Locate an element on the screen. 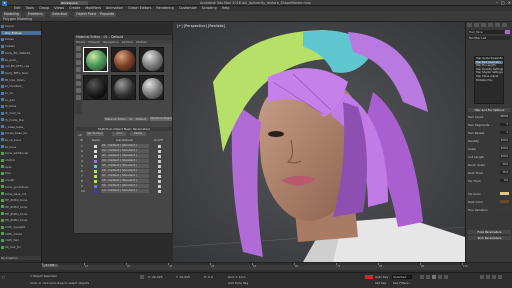 The height and width of the screenshot is (288, 512). scene-item: Lc_ho is located at coordinates (21, 93).